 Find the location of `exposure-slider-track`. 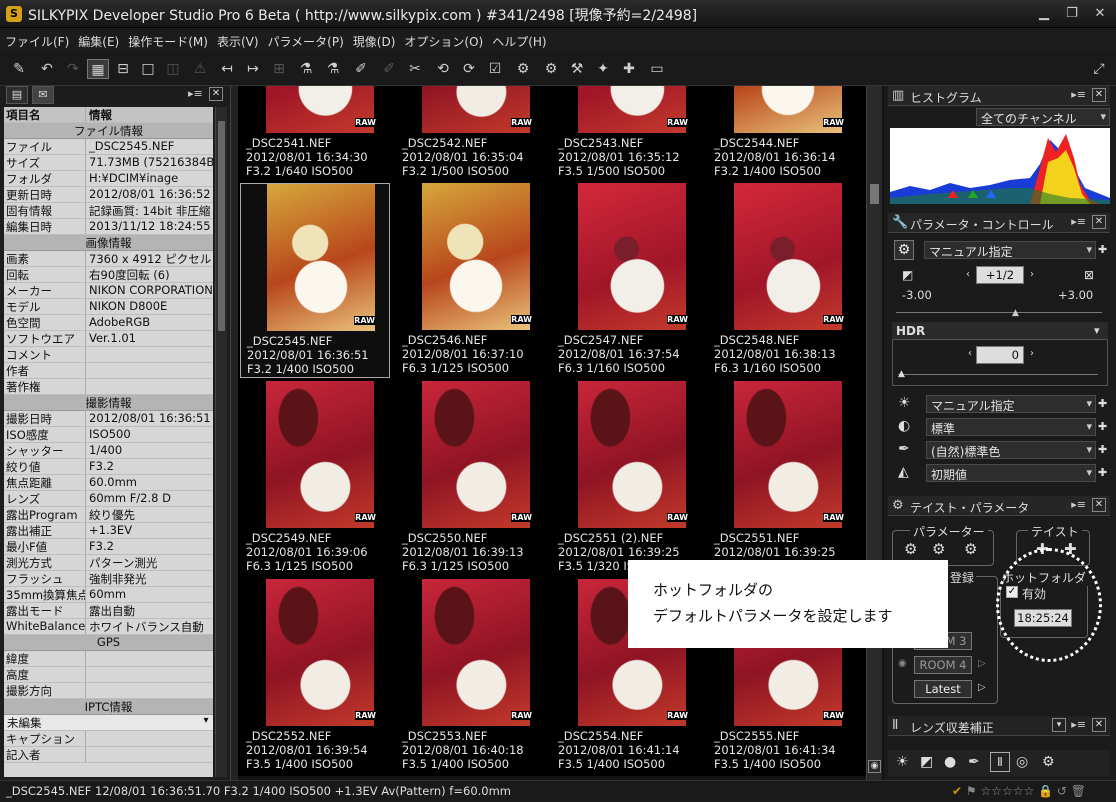

exposure-slider-track is located at coordinates (999, 312).